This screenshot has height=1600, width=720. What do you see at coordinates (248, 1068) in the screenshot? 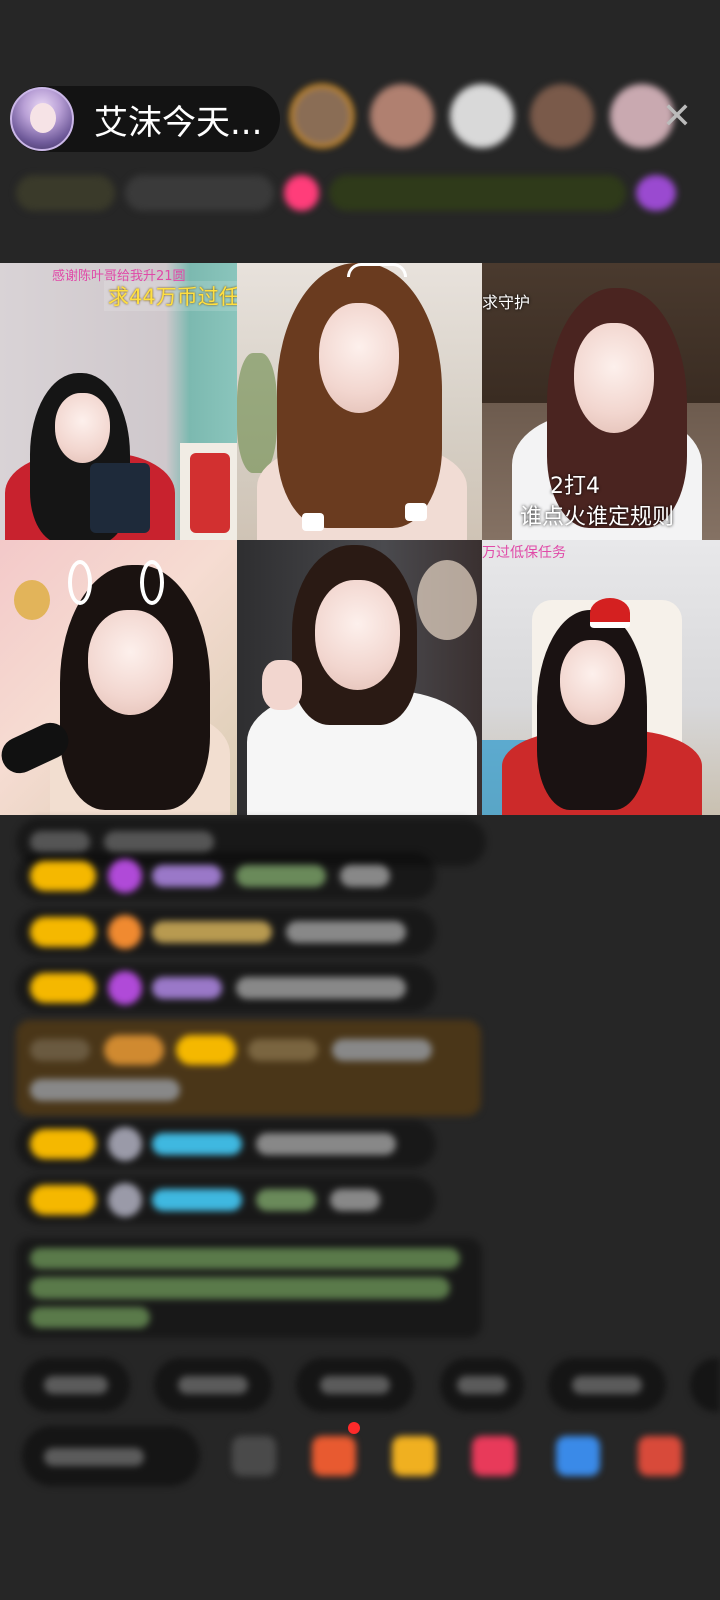
I see `chat-message-highlight` at bounding box center [248, 1068].